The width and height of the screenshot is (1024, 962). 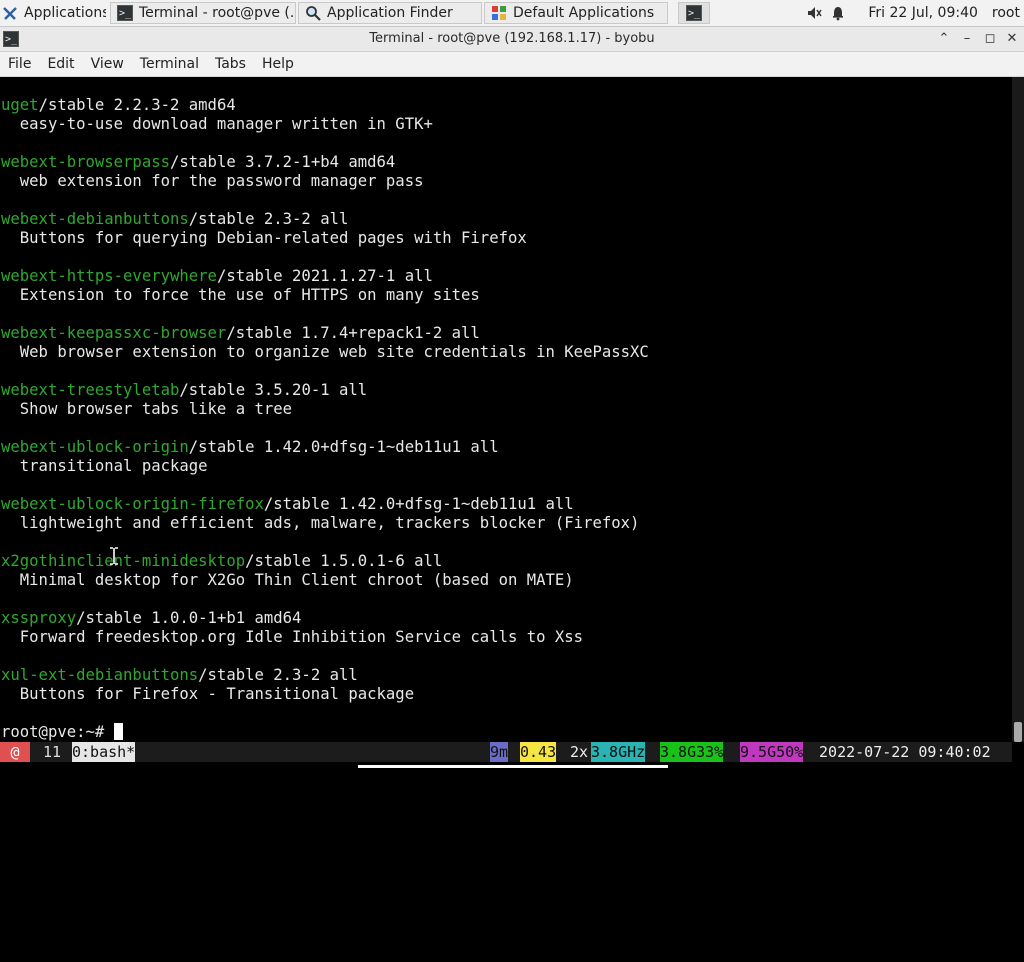 I want to click on shell-prompt: root@pve:~#, so click(x=57, y=732).